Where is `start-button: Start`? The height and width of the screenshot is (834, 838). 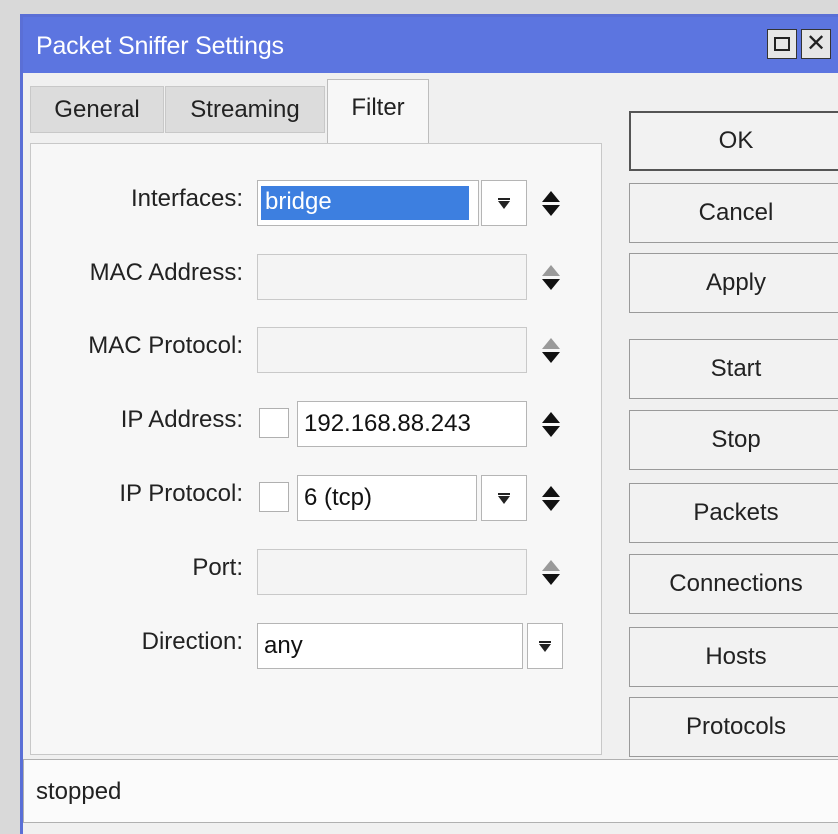 start-button: Start is located at coordinates (733, 369).